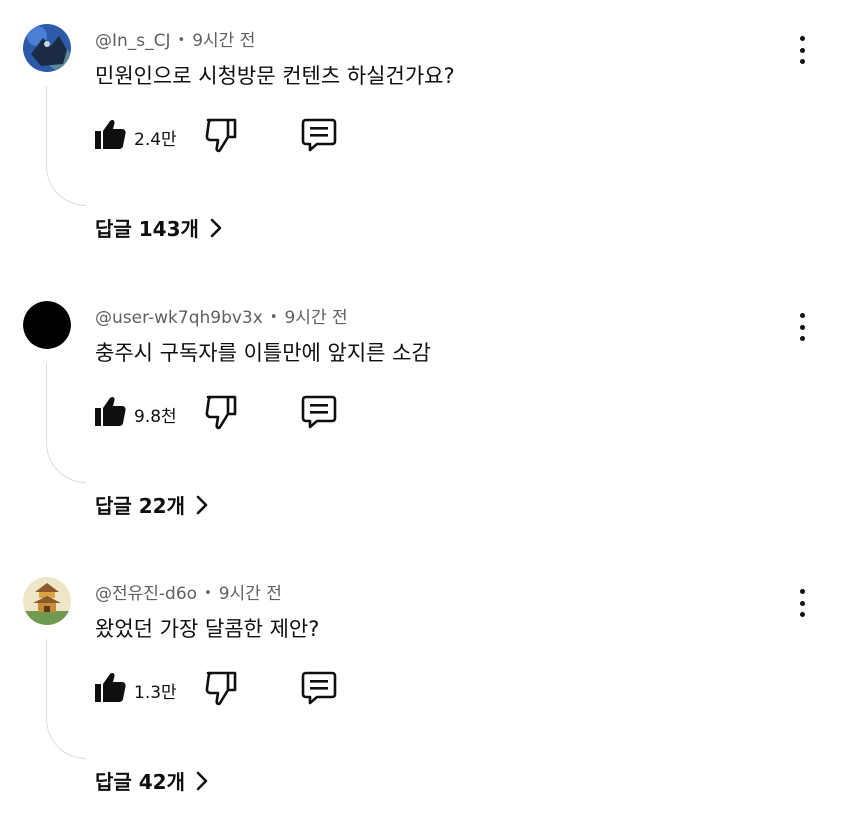 The width and height of the screenshot is (849, 829). What do you see at coordinates (263, 353) in the screenshot?
I see `comment-text: 충주시 구독자를 이틀만에 앞지른 소감` at bounding box center [263, 353].